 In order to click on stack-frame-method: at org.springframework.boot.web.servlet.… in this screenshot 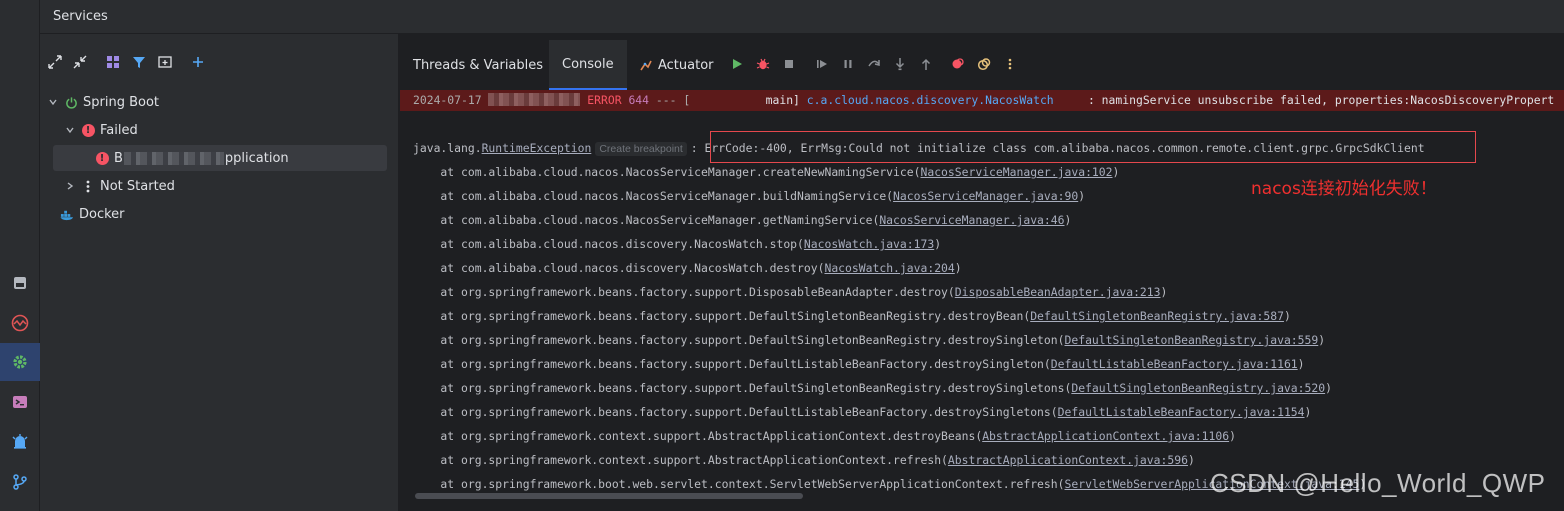, I will do `click(739, 484)`.